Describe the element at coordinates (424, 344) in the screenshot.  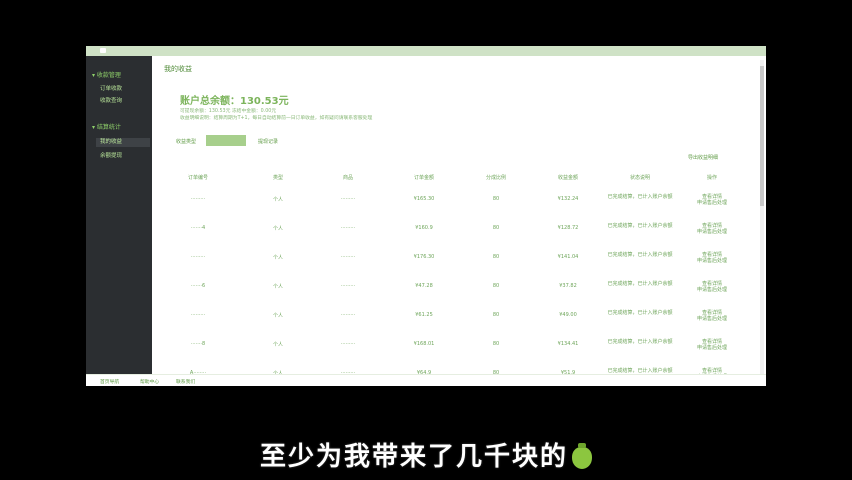
I see `table-cell: ¥168.01` at that location.